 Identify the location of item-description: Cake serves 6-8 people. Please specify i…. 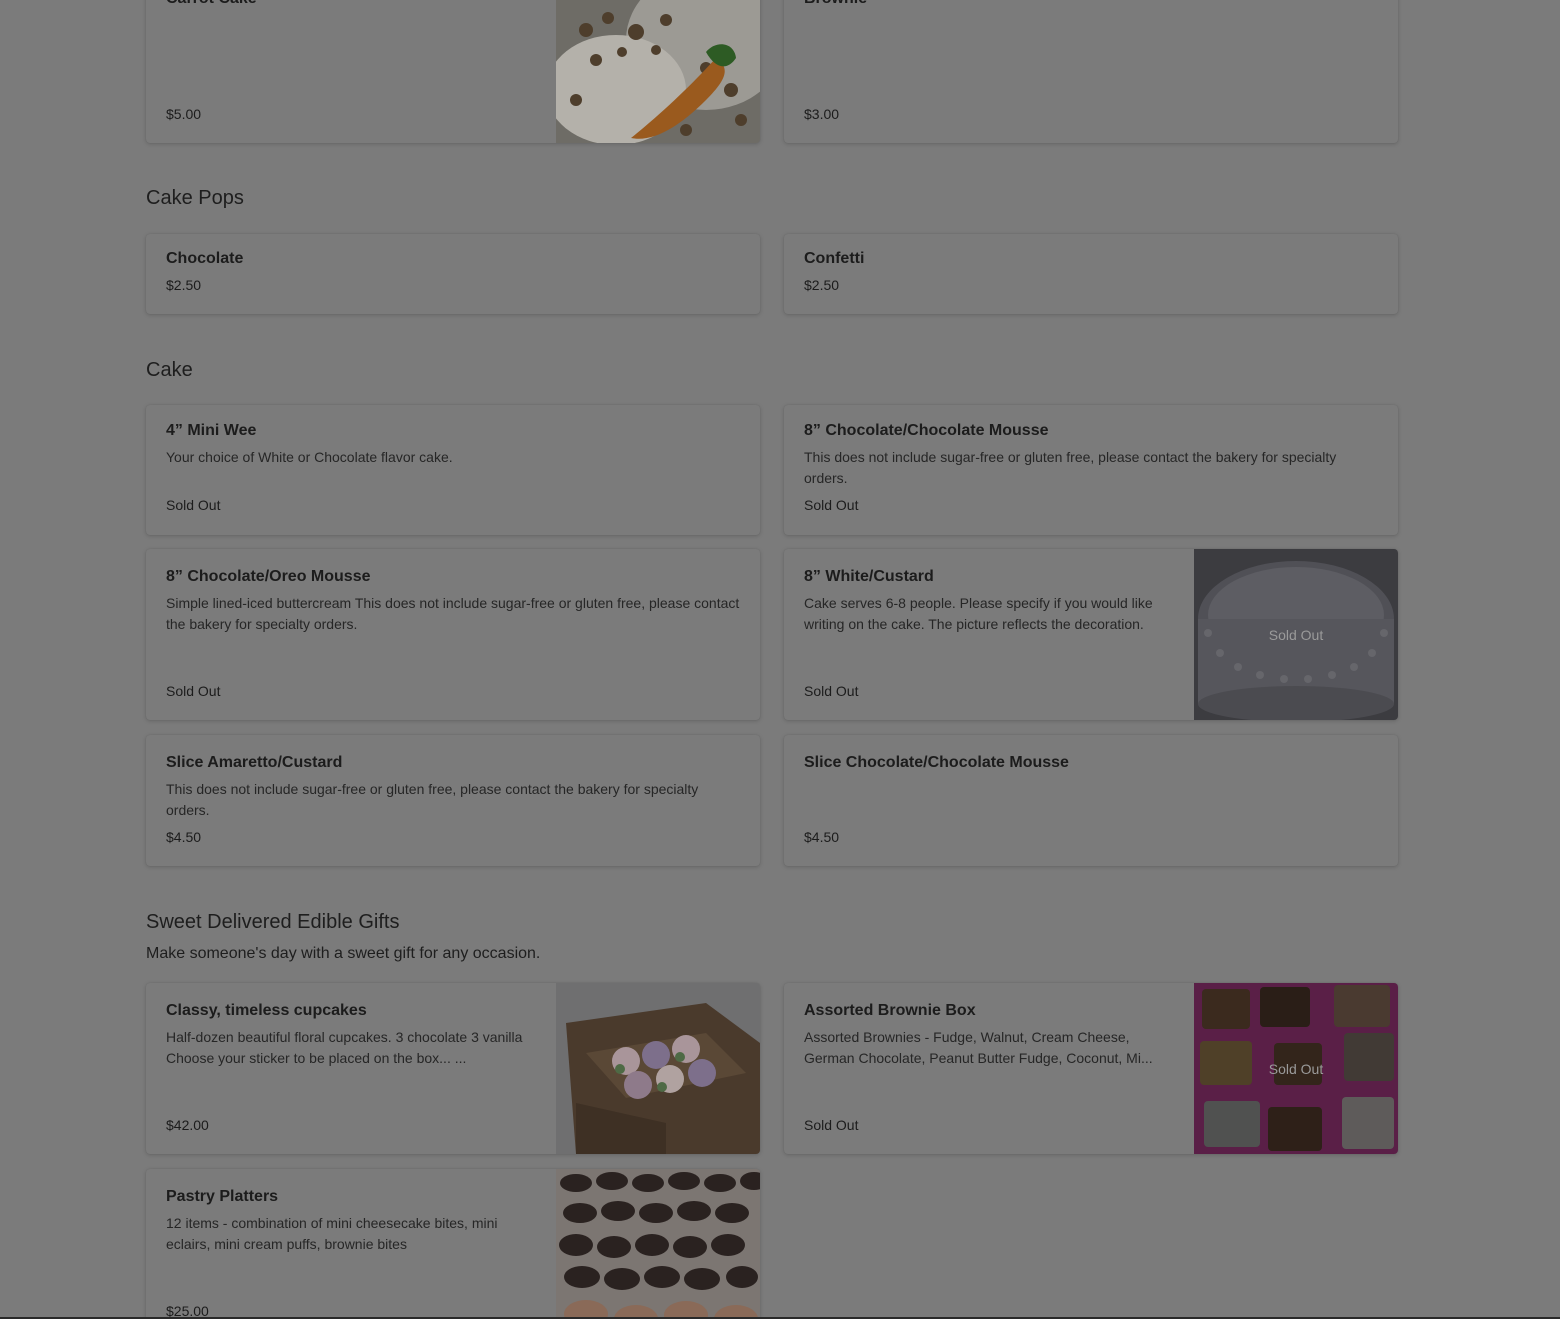
(978, 613).